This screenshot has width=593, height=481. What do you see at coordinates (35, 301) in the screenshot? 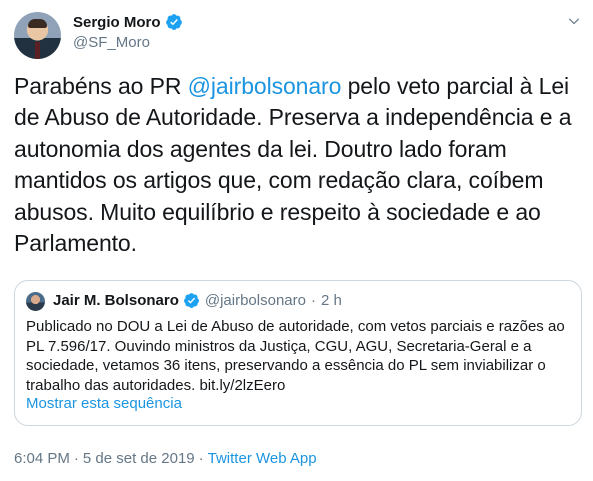
I see `quoted-author-avatar` at bounding box center [35, 301].